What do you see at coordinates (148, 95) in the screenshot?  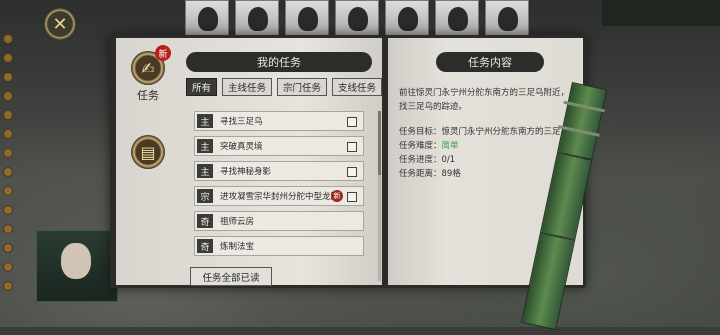 I see `tab-label: 任务` at bounding box center [148, 95].